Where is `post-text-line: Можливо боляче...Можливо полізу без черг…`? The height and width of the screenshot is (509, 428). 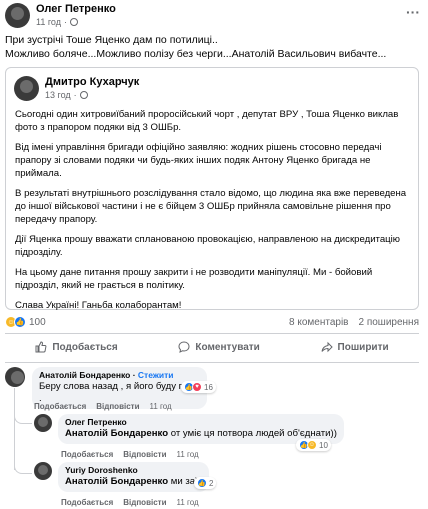
post-text-line: Можливо боляче...Можливо полізу без черг… is located at coordinates (196, 54).